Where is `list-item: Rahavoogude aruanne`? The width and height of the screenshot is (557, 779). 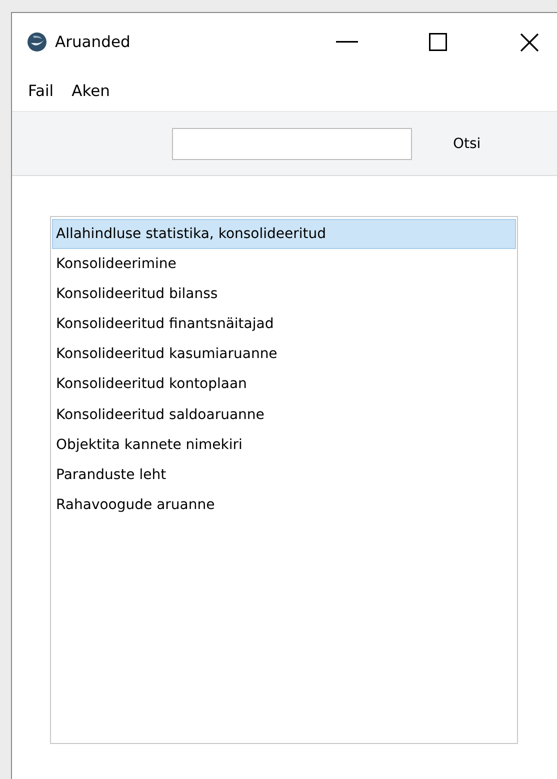 list-item: Rahavoogude aruanne is located at coordinates (284, 505).